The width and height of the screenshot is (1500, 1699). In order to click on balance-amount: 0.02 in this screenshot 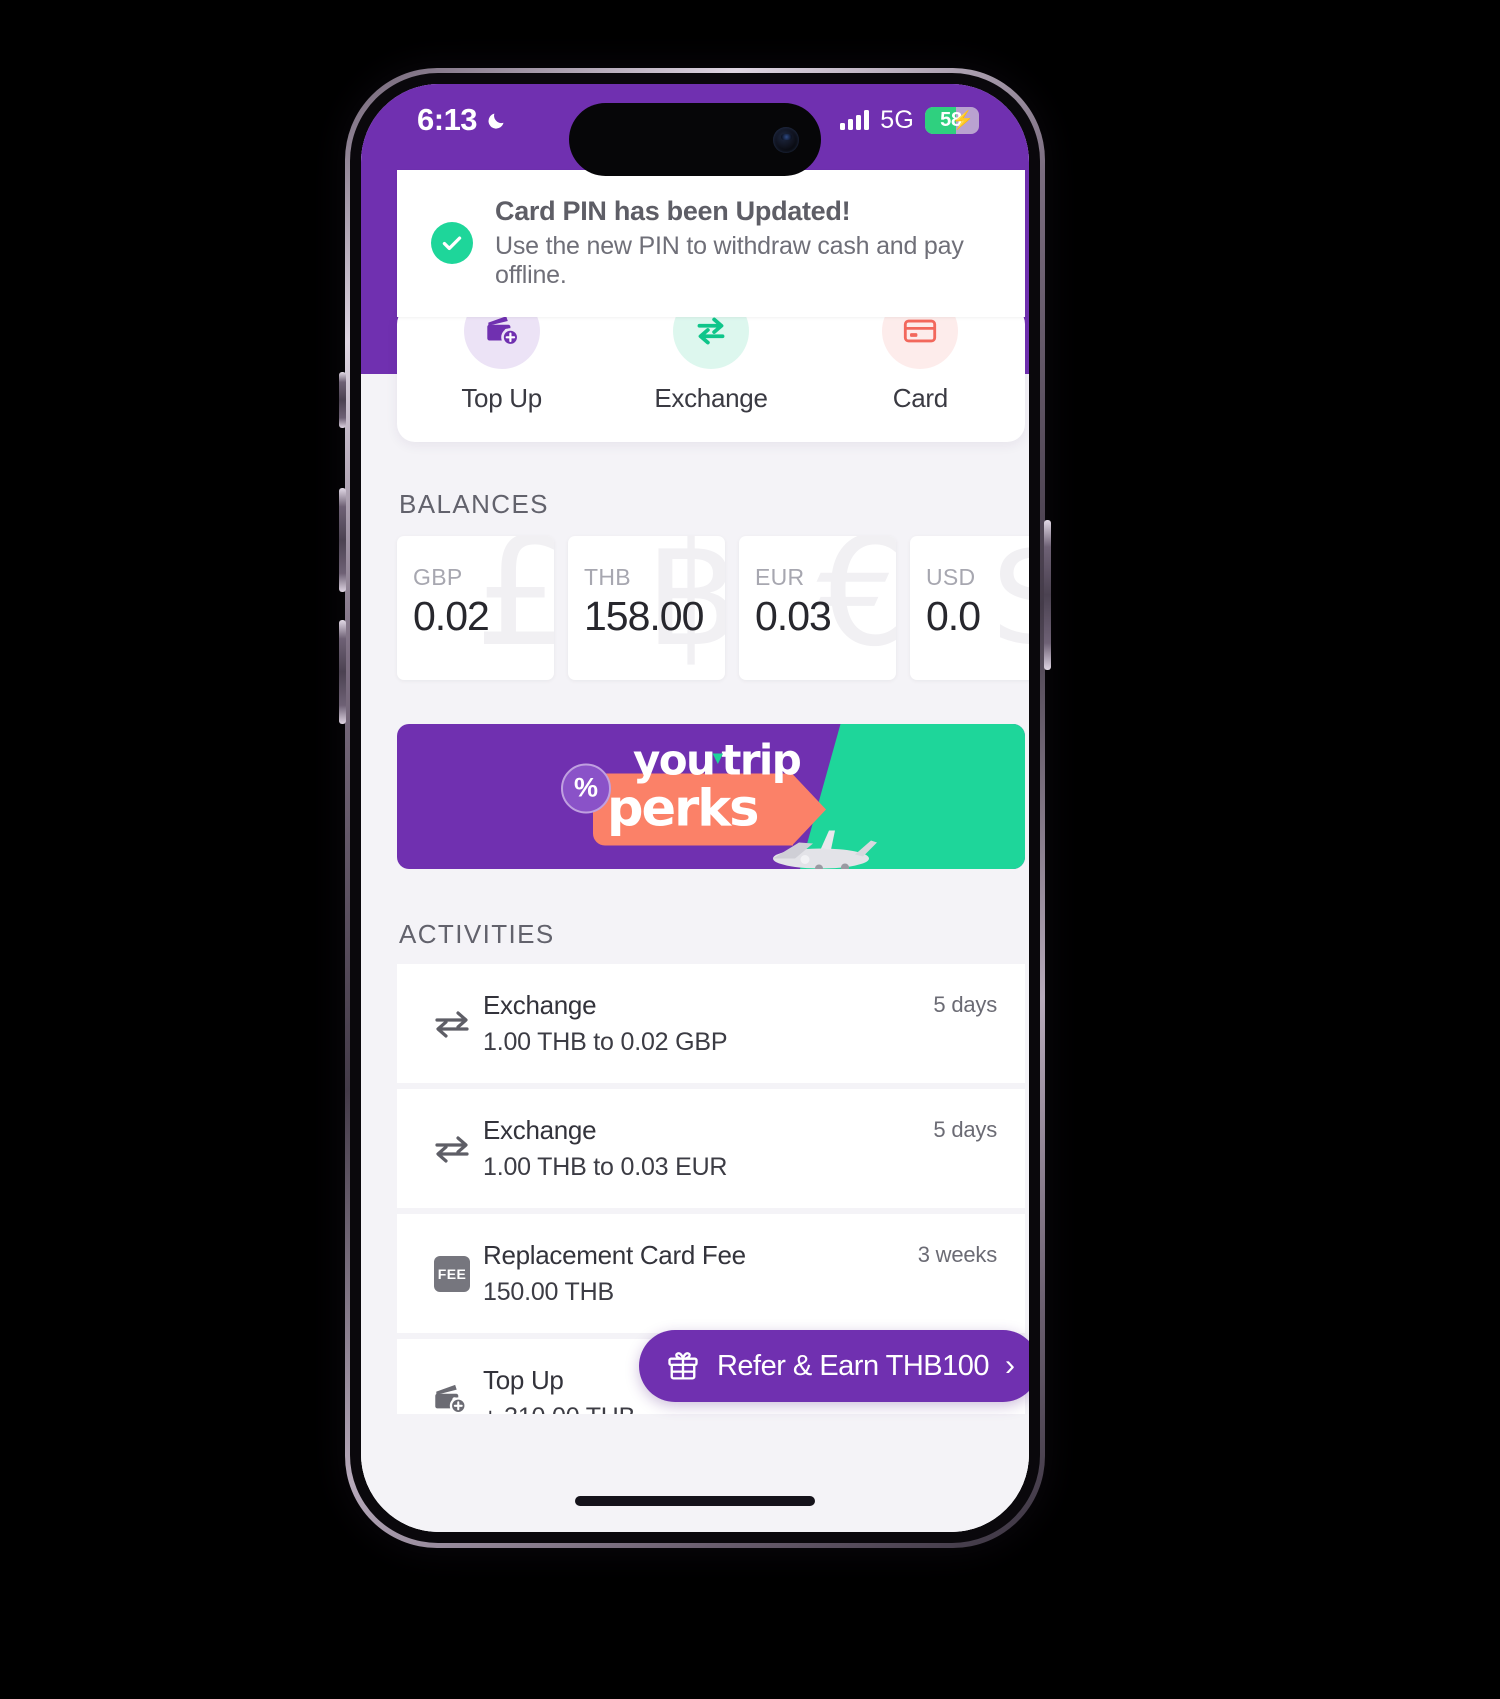, I will do `click(451, 616)`.